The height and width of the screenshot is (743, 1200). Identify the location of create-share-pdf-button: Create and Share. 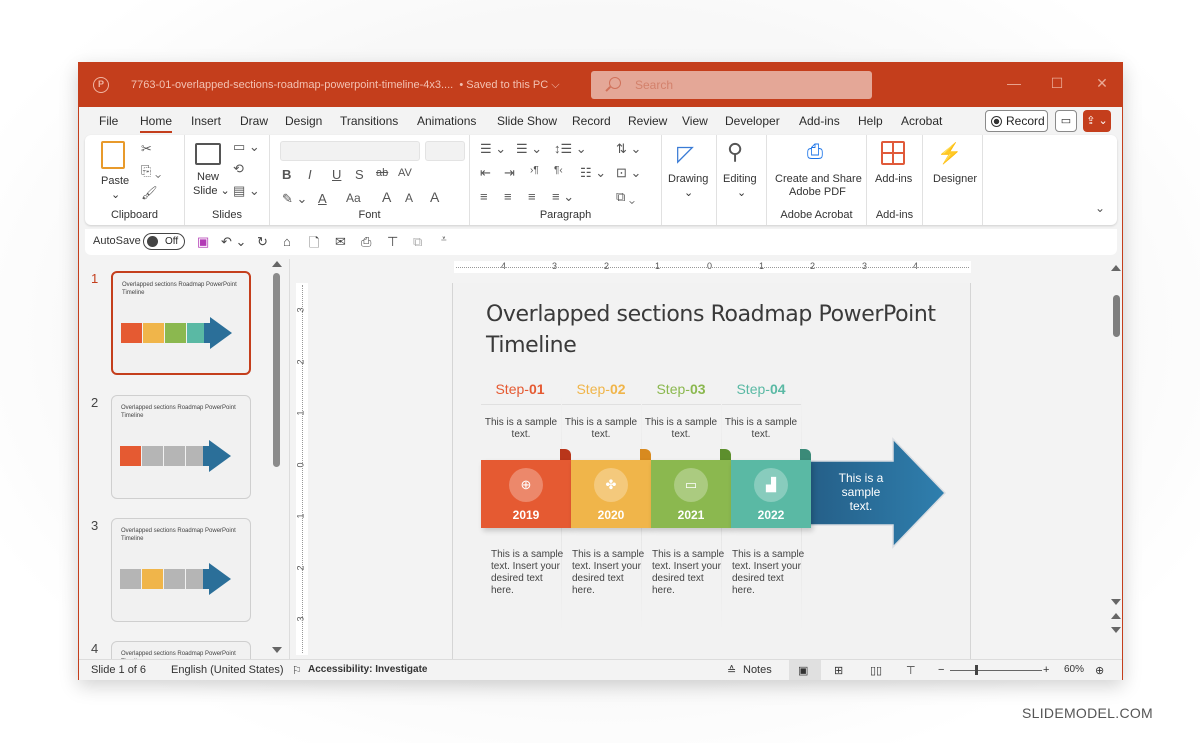
(818, 179).